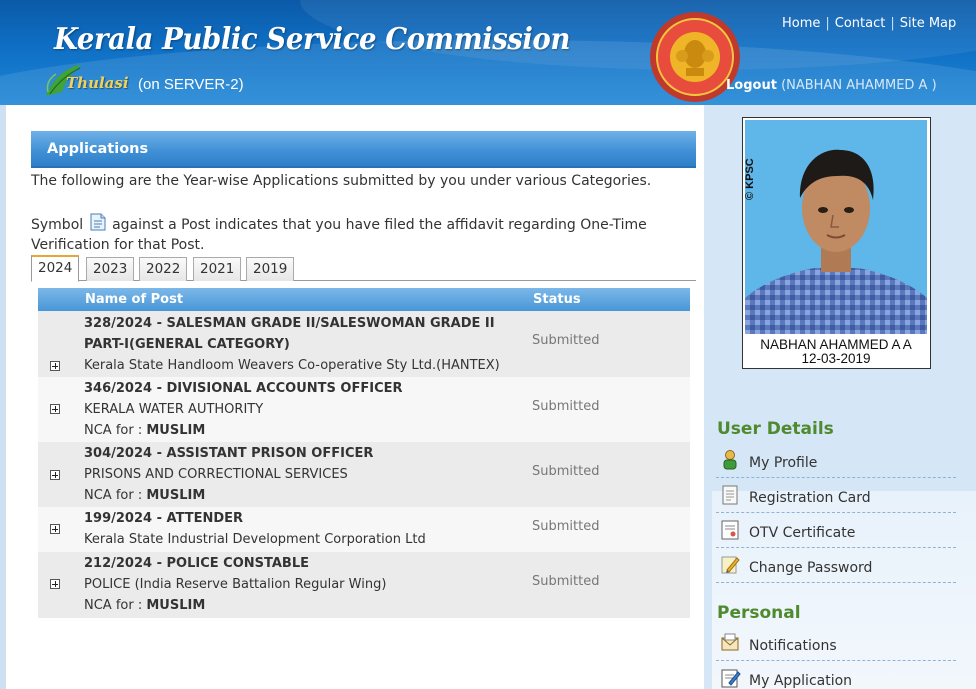 This screenshot has width=976, height=689. I want to click on symbol-prefix: Symbol, so click(57, 225).